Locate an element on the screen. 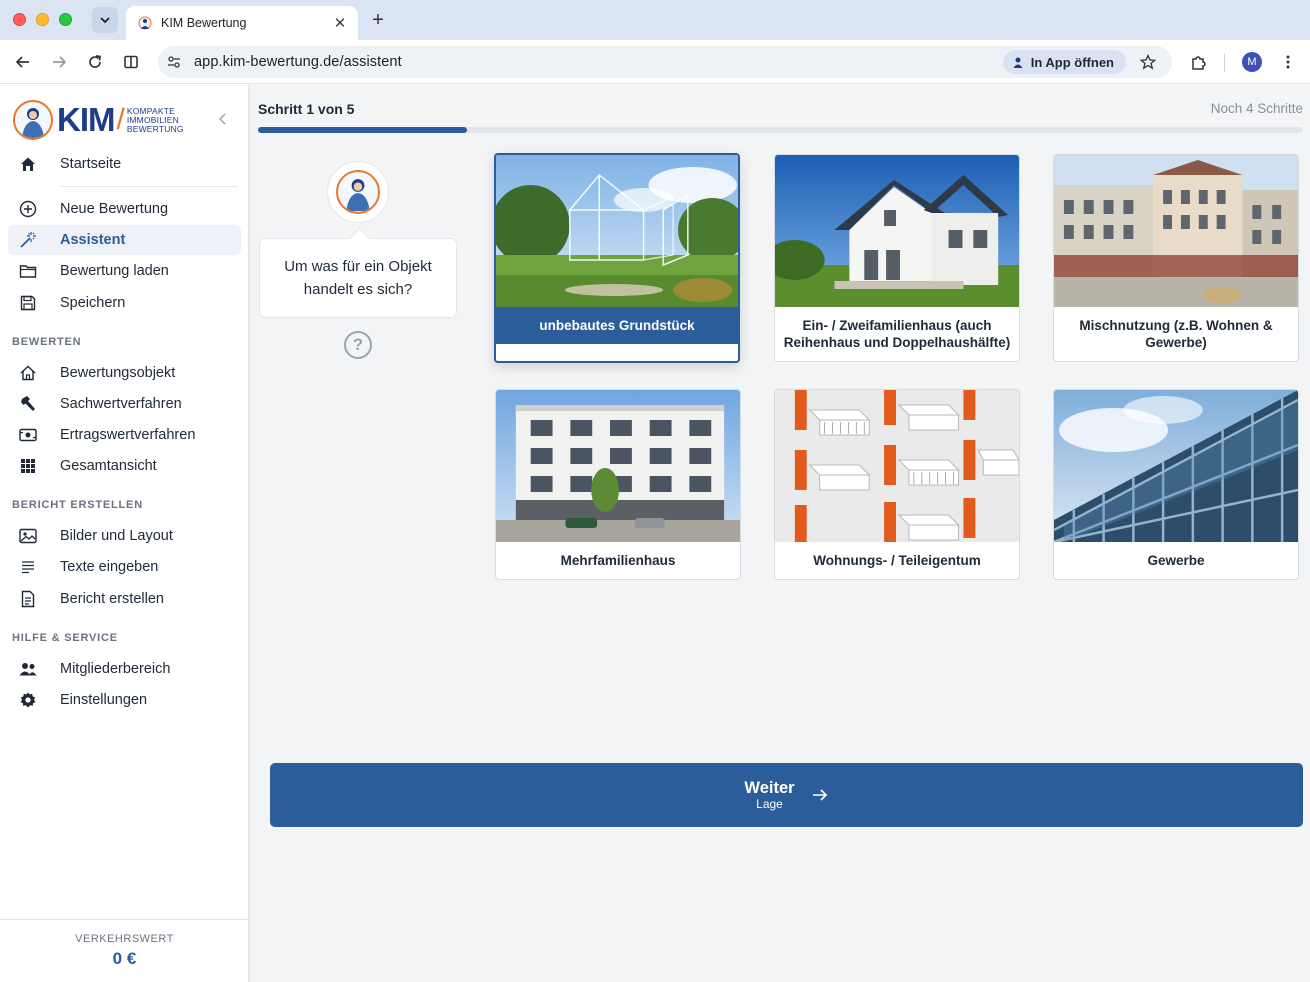 This screenshot has height=982, width=1310. option-label: Mischnutzung (z.B. Wohnen & Gewerbe) is located at coordinates (1176, 334).